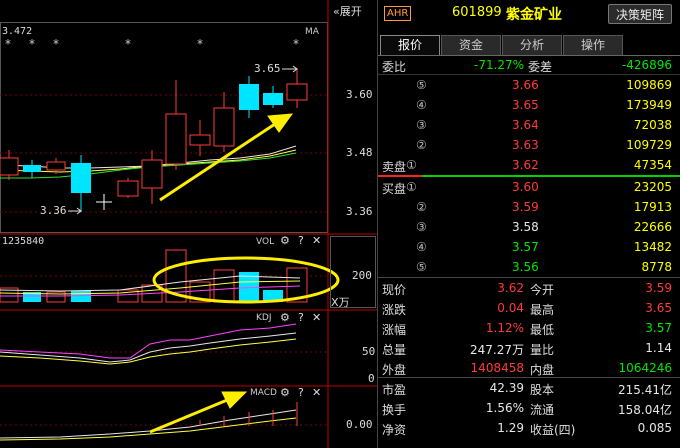  Describe the element at coordinates (394, 390) in the screenshot. I see `quote-label: 市盈` at that location.